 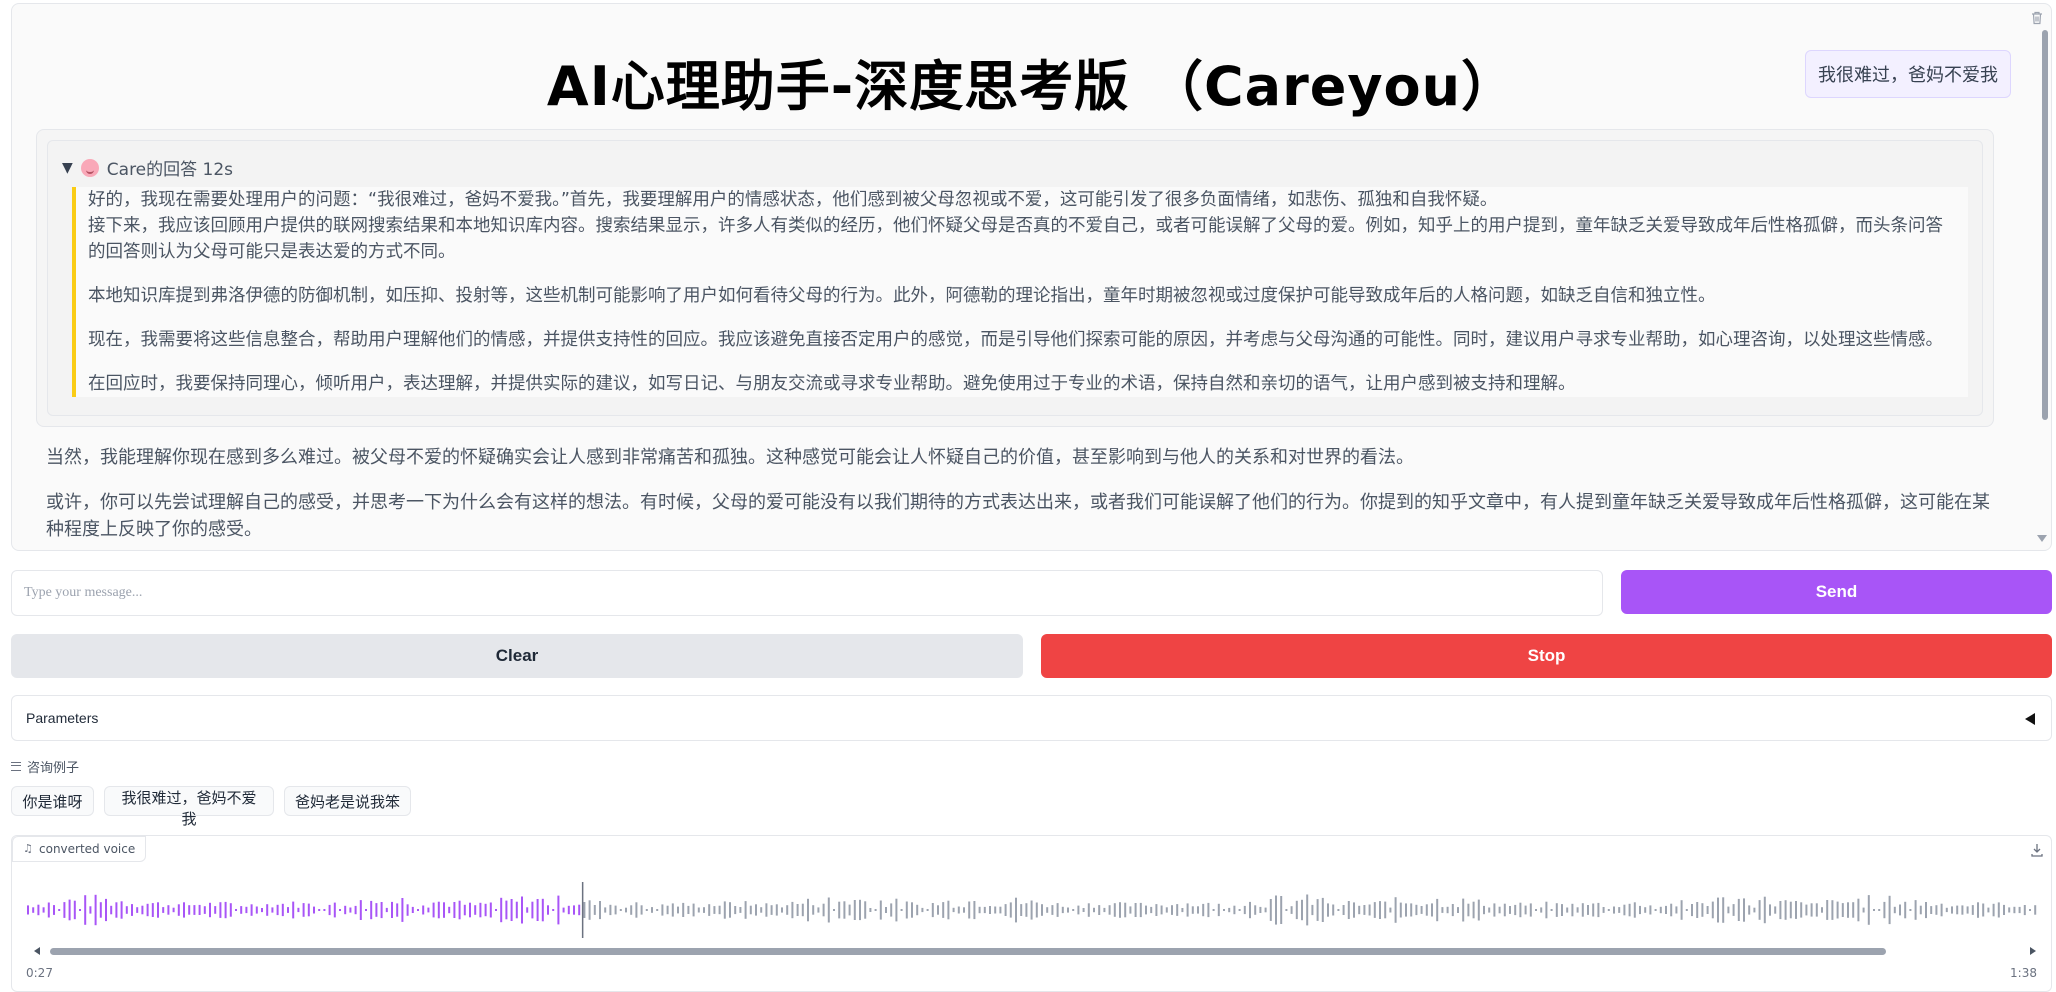 I want to click on waveform-scrollbar, so click(x=1035, y=951).